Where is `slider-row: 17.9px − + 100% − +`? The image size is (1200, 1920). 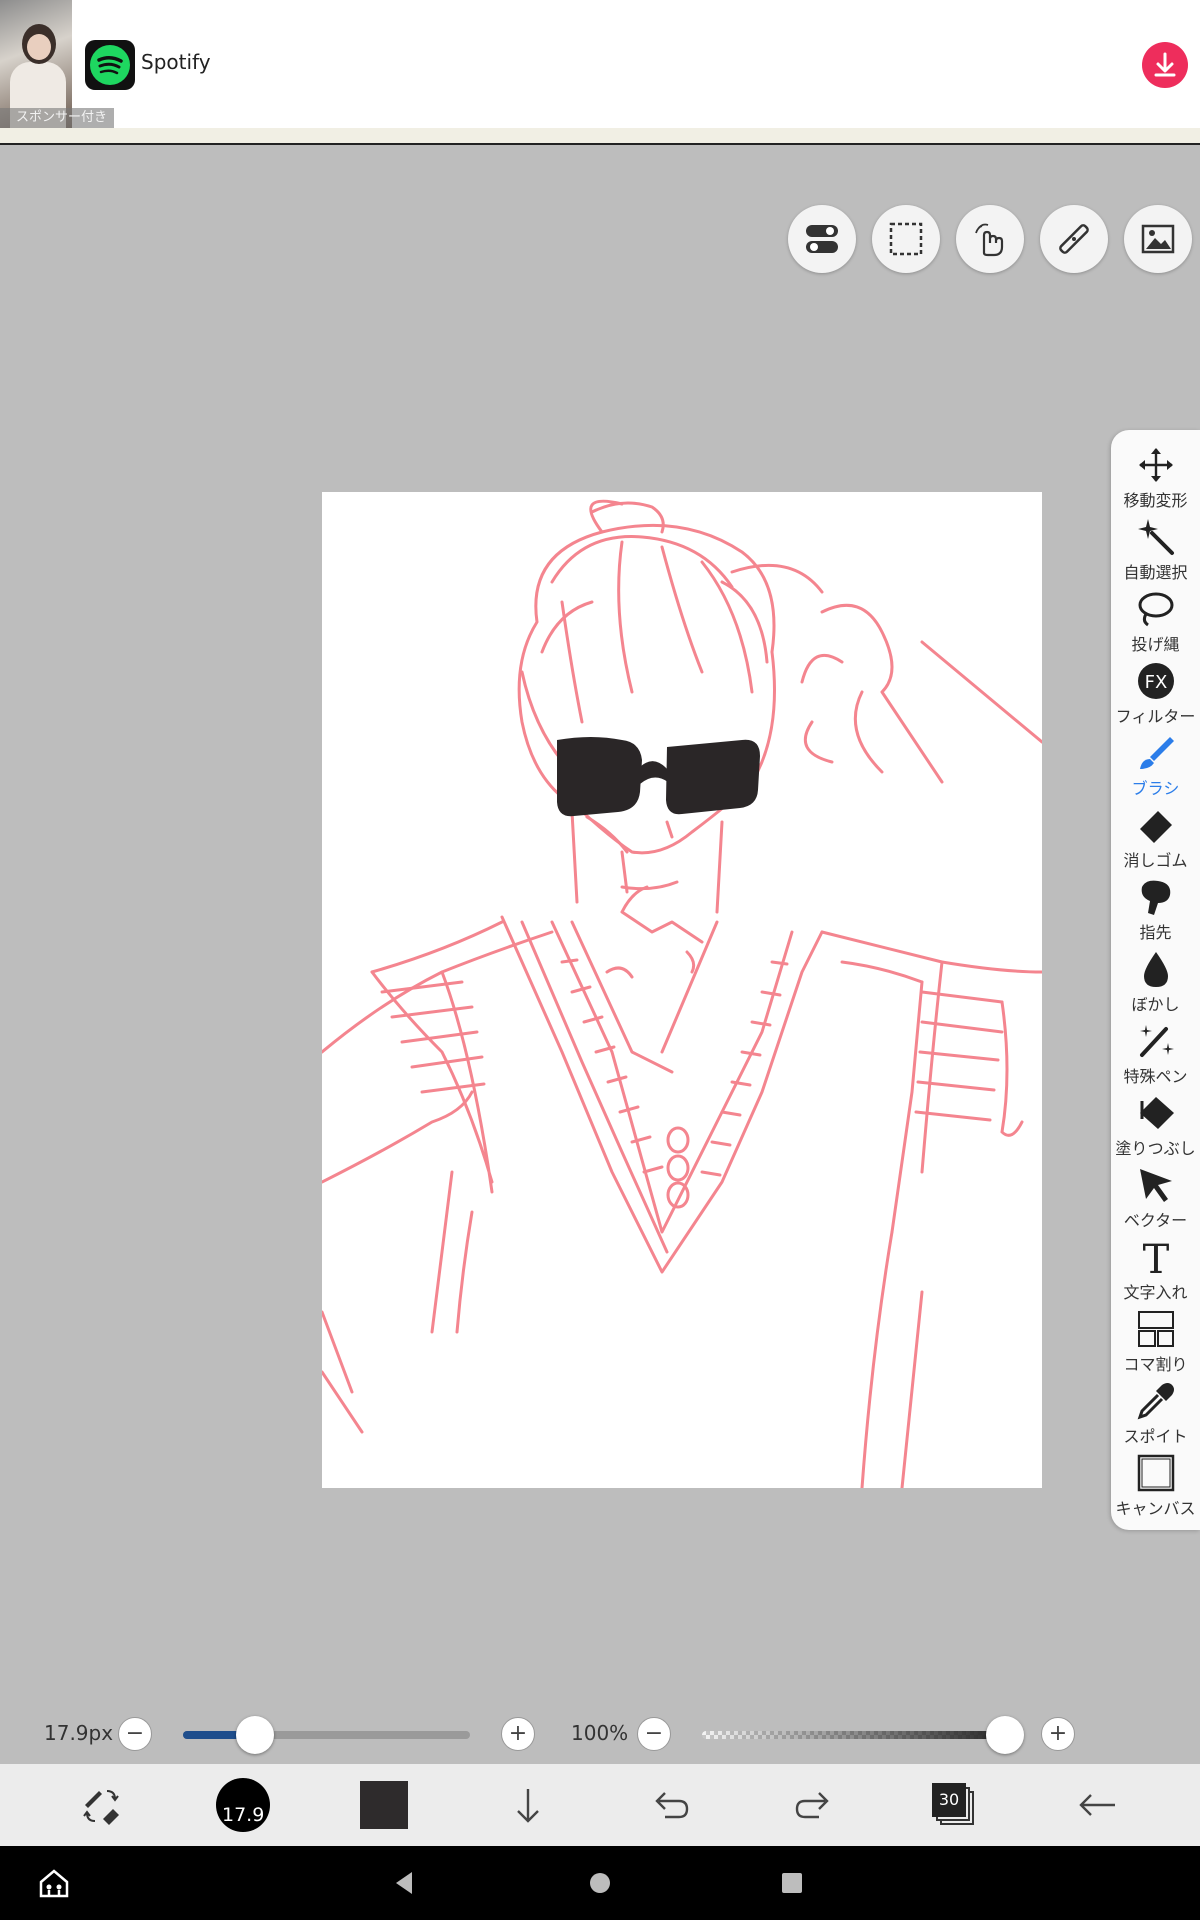
slider-row: 17.9px − + 100% − + is located at coordinates (600, 1733).